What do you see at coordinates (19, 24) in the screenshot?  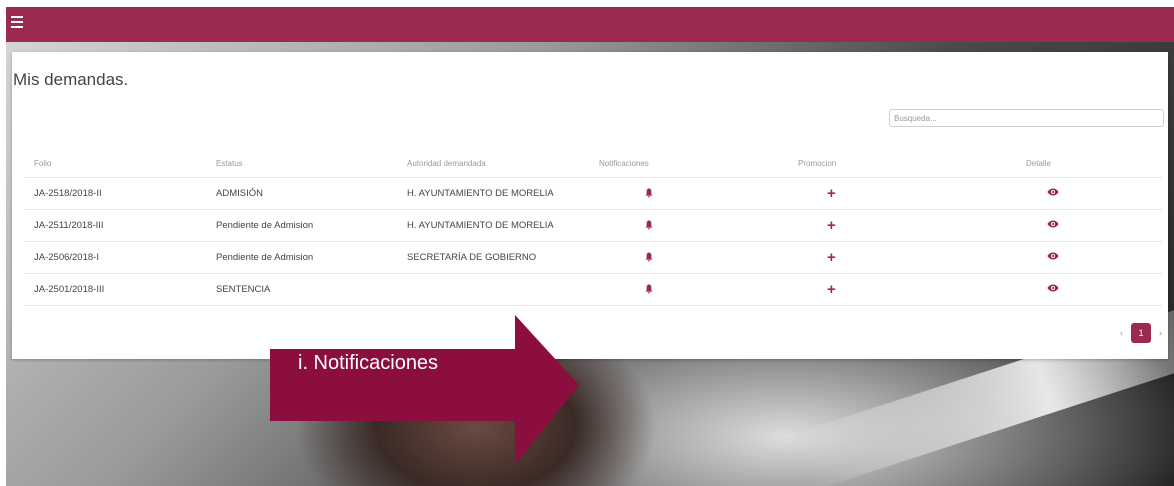 I see `hamburger-icon` at bounding box center [19, 24].